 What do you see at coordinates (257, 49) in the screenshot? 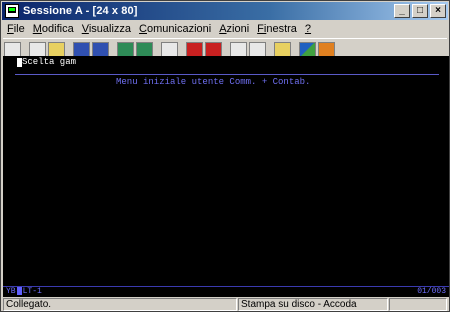
I see `play-icon` at bounding box center [257, 49].